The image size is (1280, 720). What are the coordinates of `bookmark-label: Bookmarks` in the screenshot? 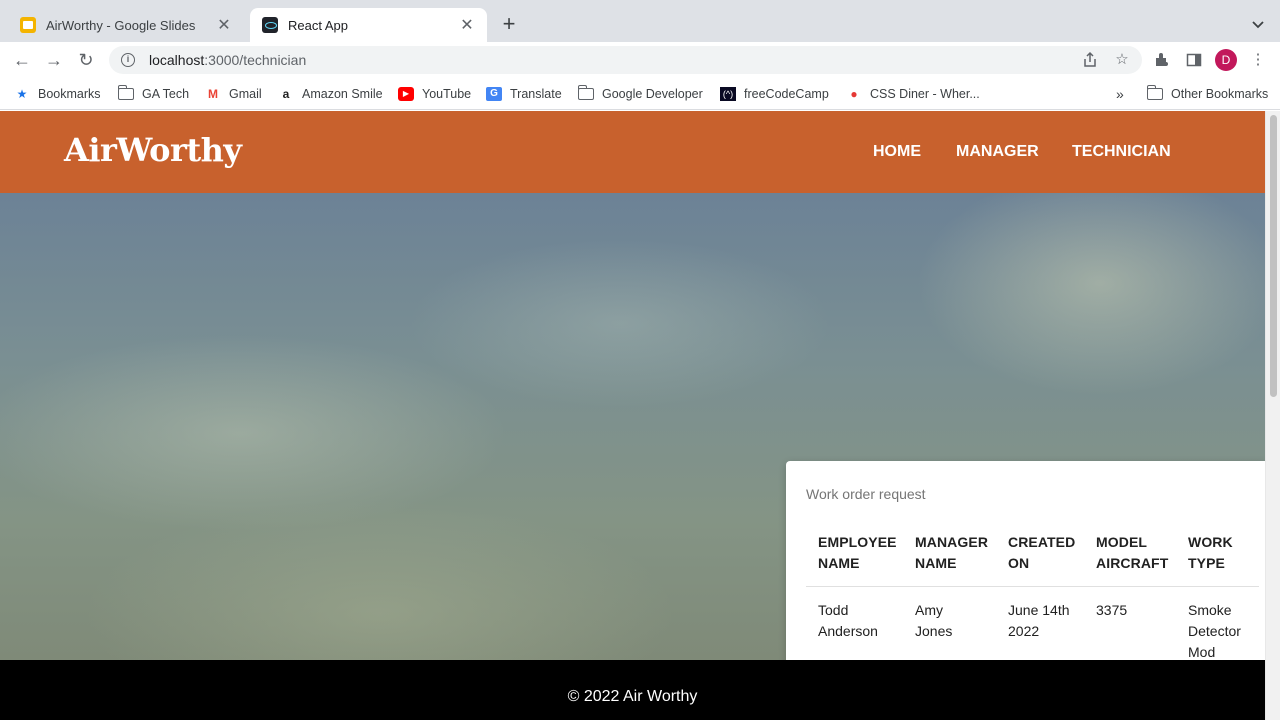 It's located at (69, 94).